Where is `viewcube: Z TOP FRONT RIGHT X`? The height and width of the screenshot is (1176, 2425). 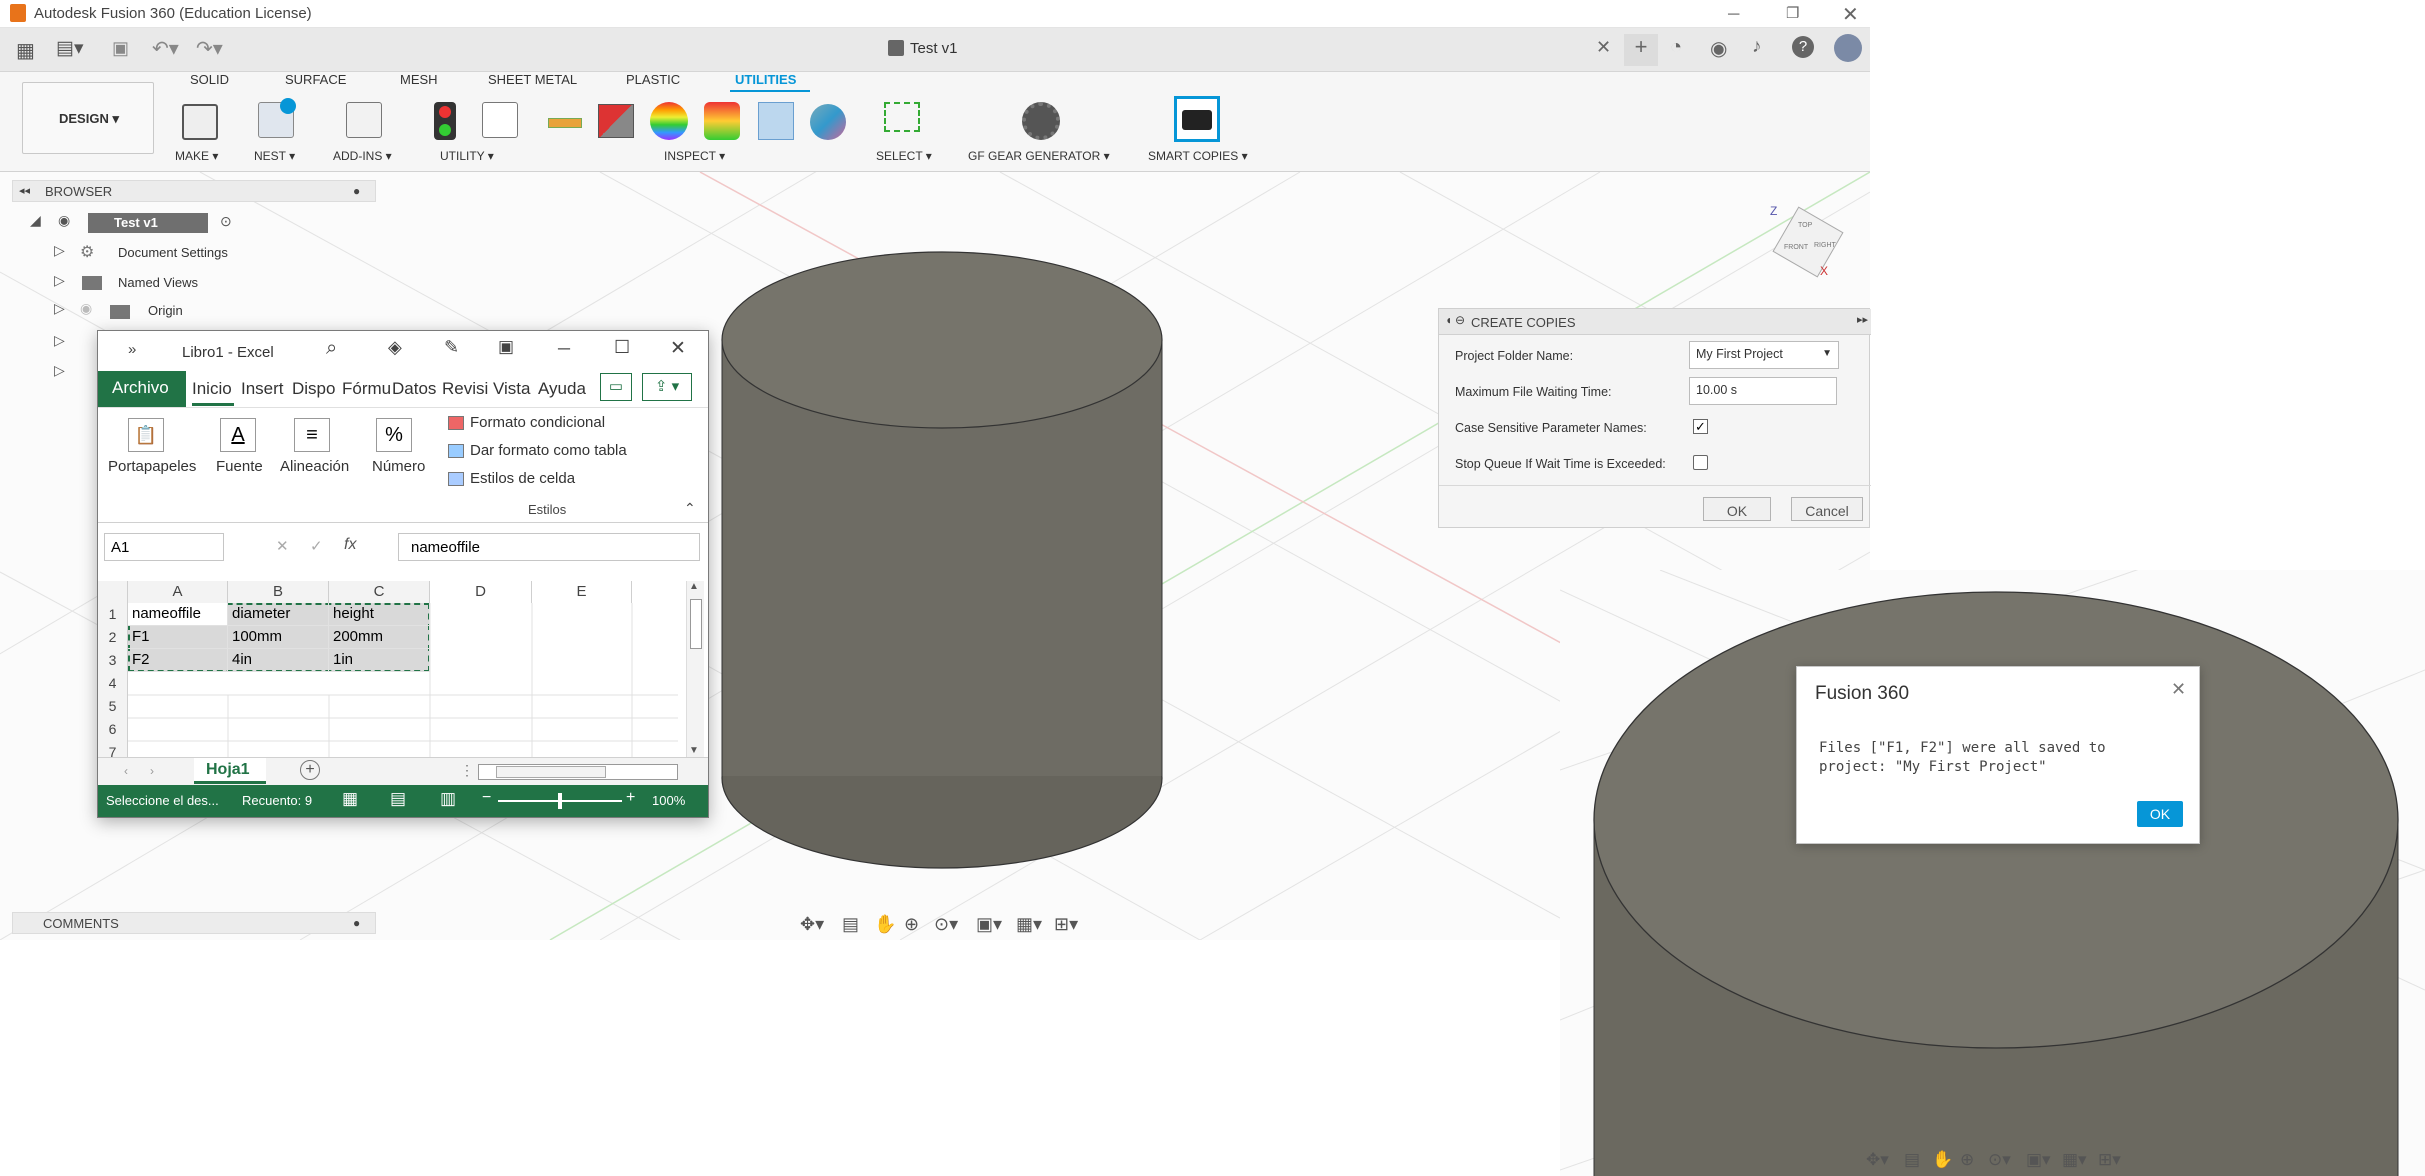 viewcube: Z TOP FRONT RIGHT X is located at coordinates (1807, 241).